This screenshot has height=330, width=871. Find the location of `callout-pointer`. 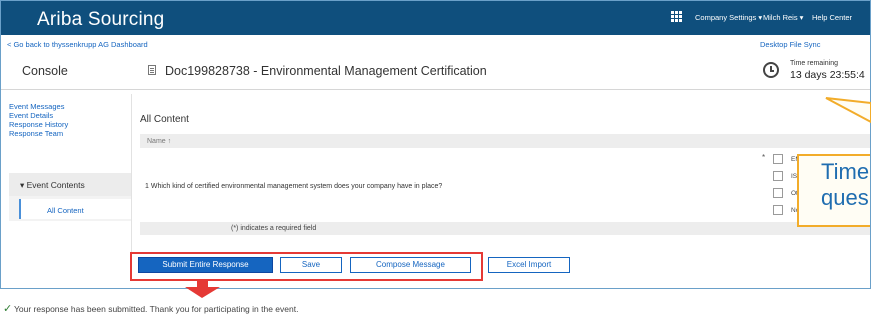

callout-pointer is located at coordinates (848, 110).